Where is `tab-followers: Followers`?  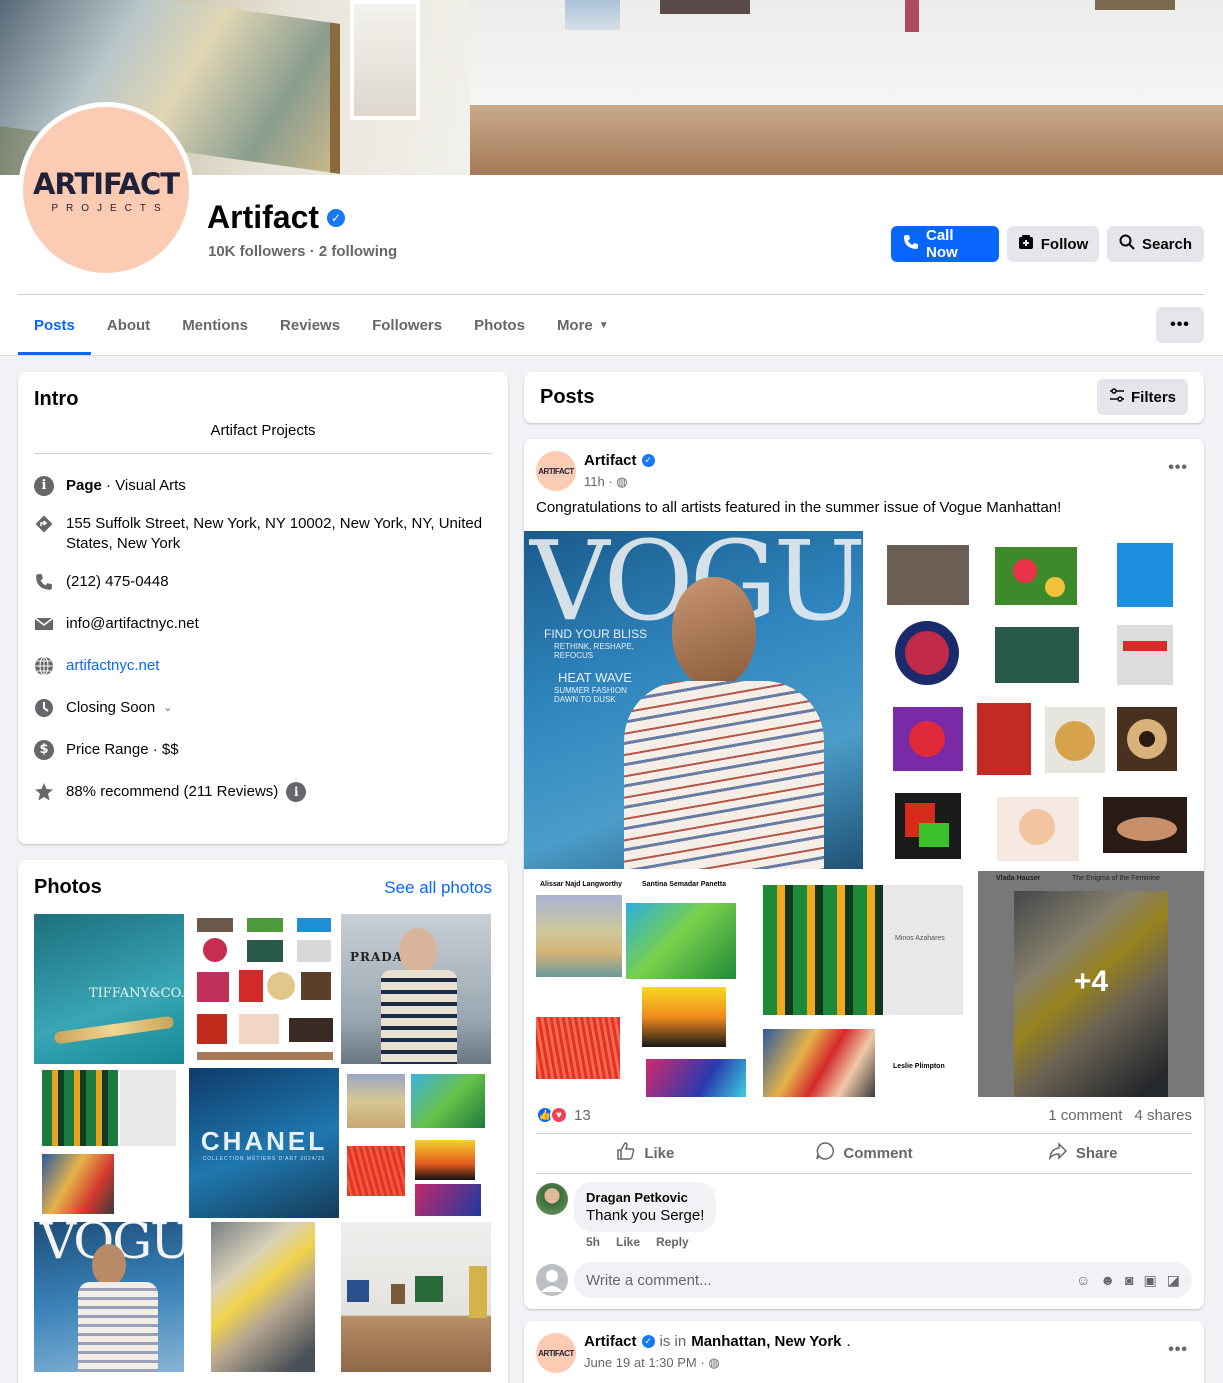
tab-followers: Followers is located at coordinates (407, 325).